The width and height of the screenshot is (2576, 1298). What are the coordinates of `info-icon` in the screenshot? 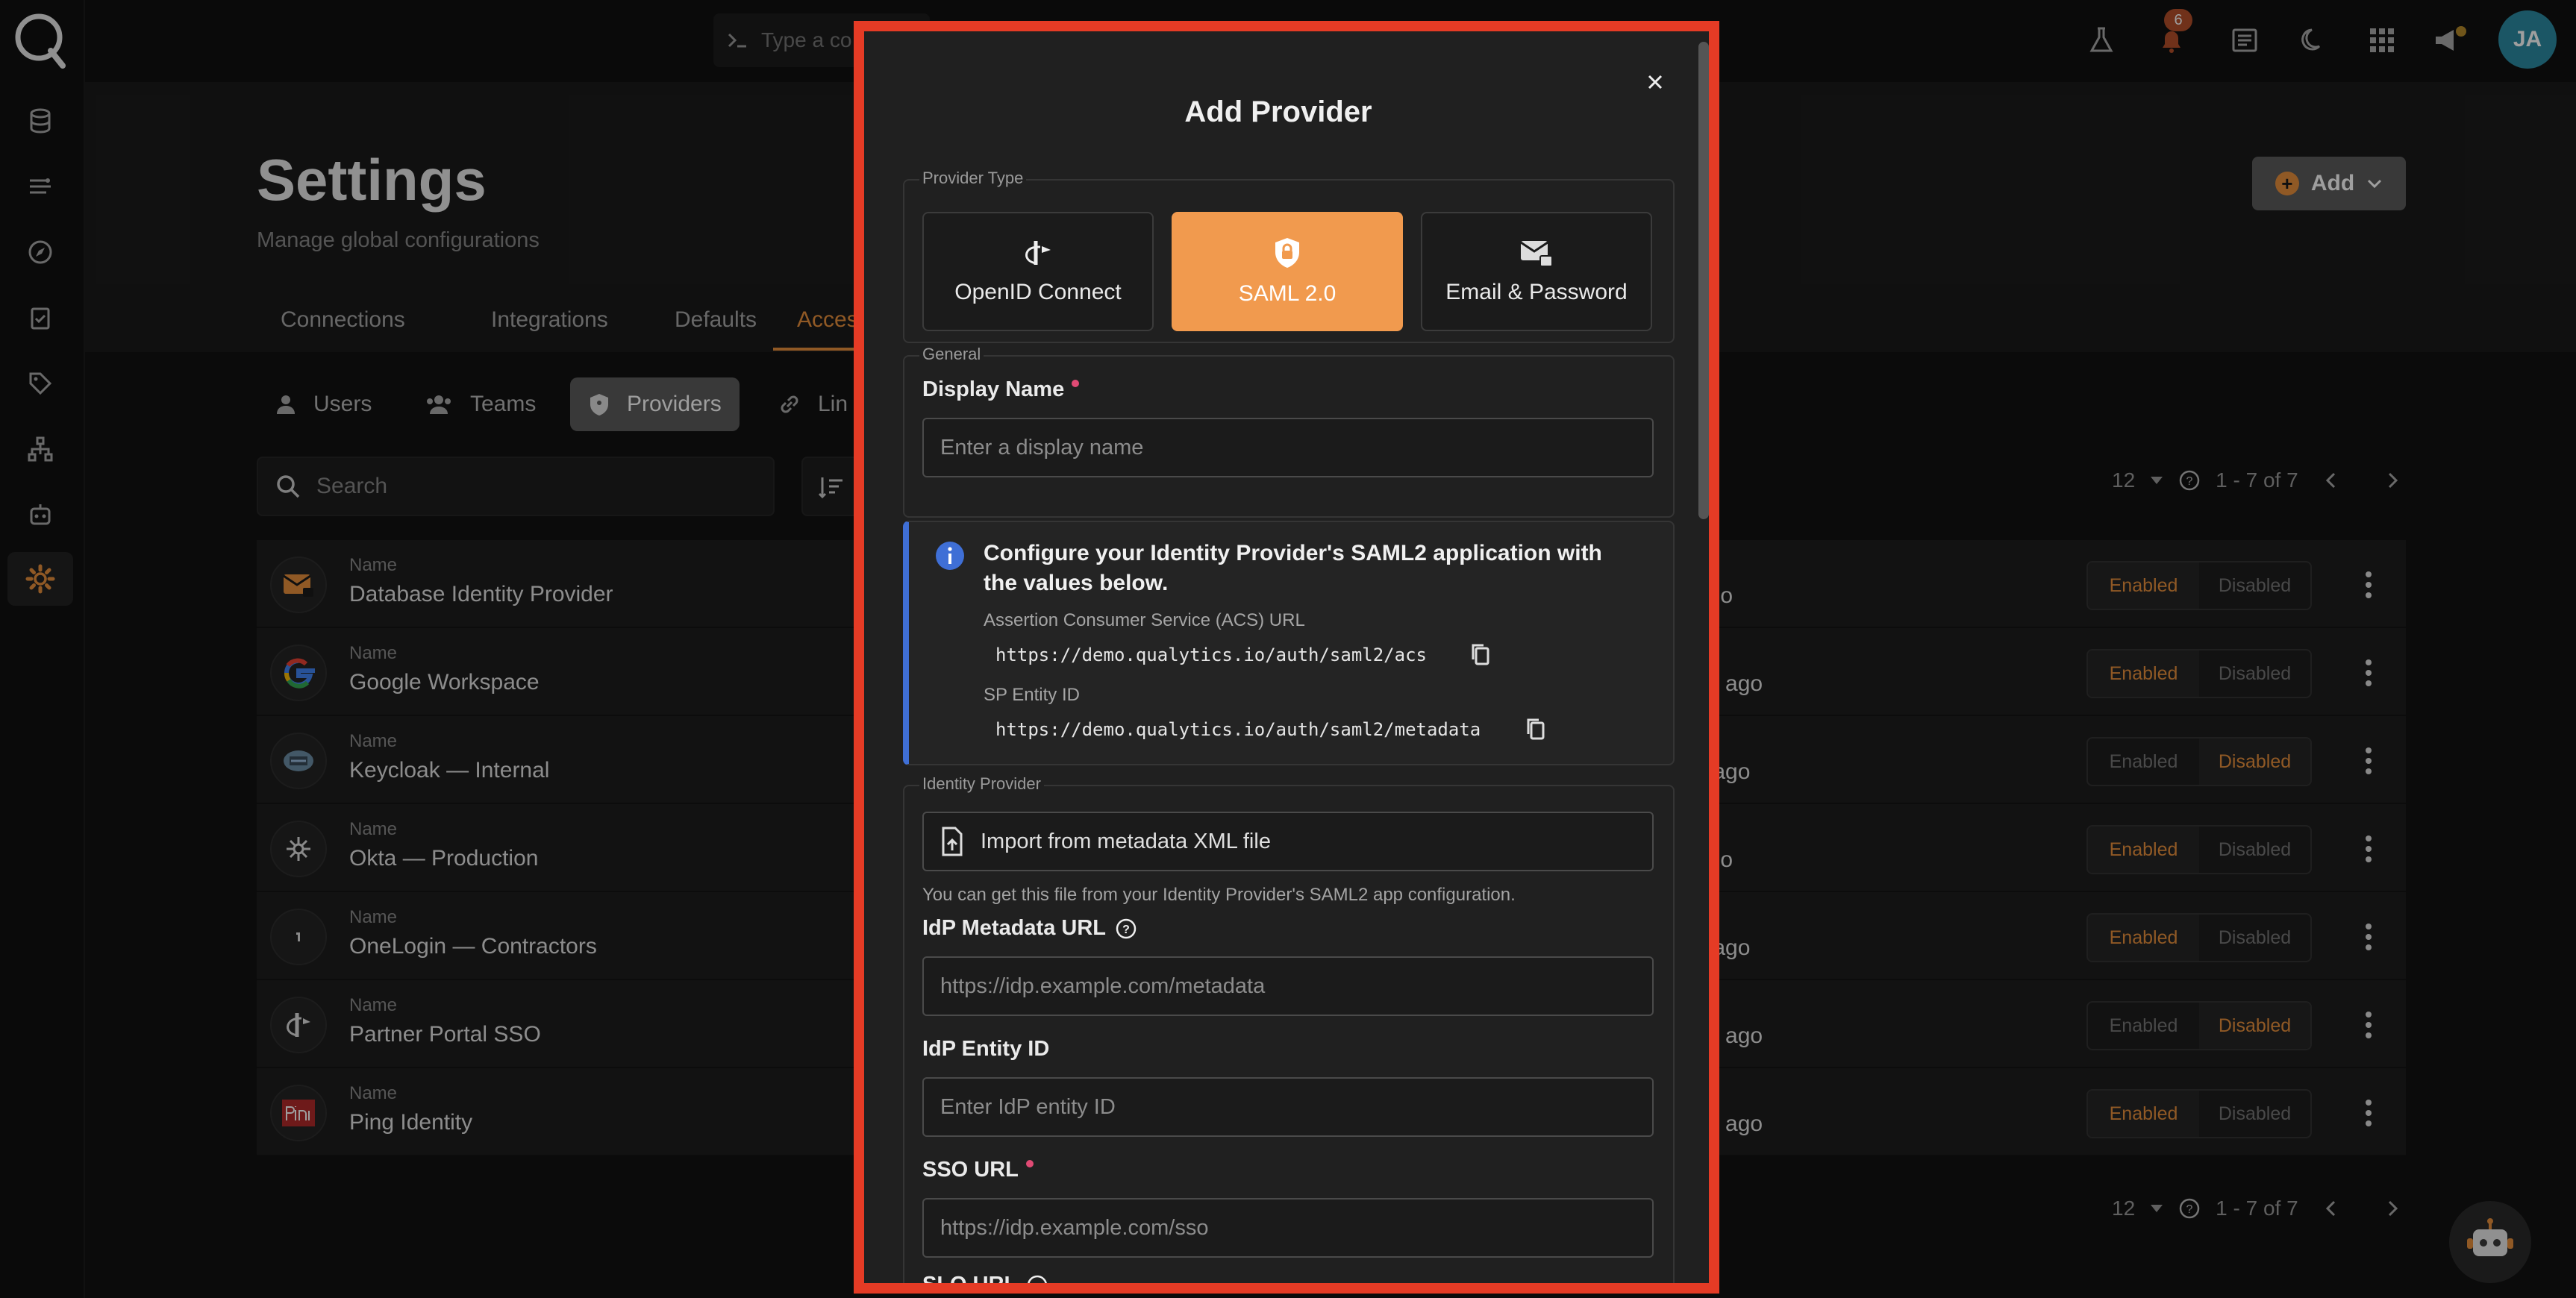 It's located at (950, 555).